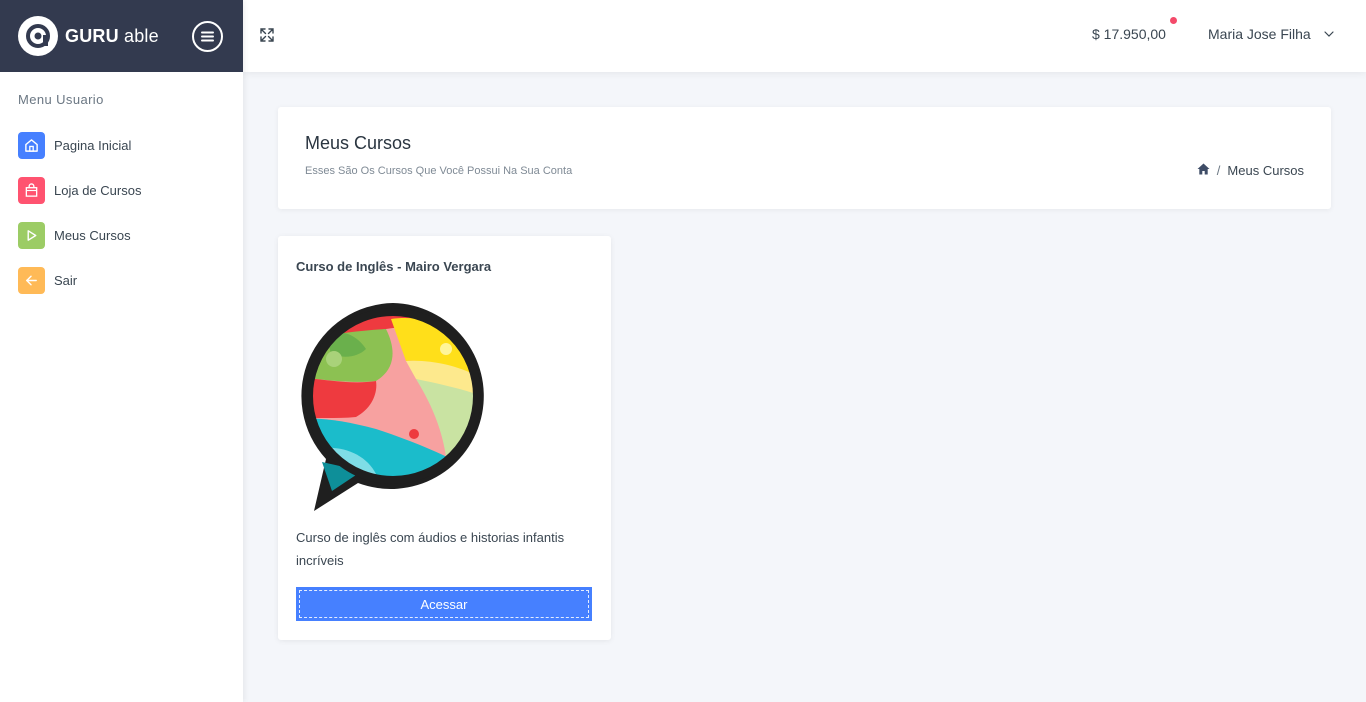 This screenshot has width=1366, height=702. Describe the element at coordinates (1259, 34) in the screenshot. I see `user-name: Maria Jose Filha` at that location.